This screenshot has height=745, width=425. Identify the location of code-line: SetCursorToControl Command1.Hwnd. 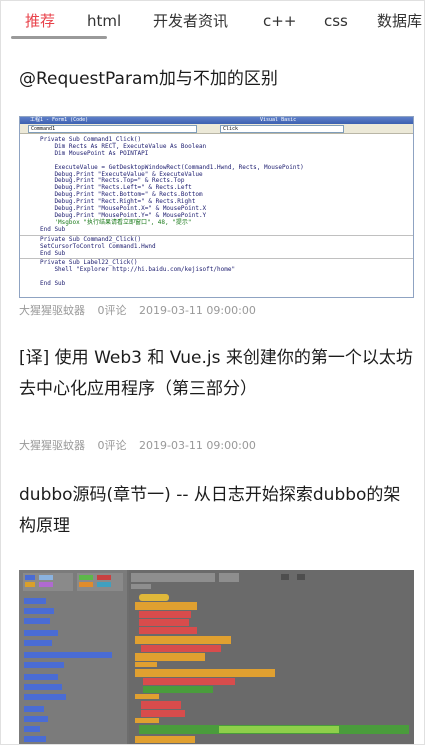
(98, 246).